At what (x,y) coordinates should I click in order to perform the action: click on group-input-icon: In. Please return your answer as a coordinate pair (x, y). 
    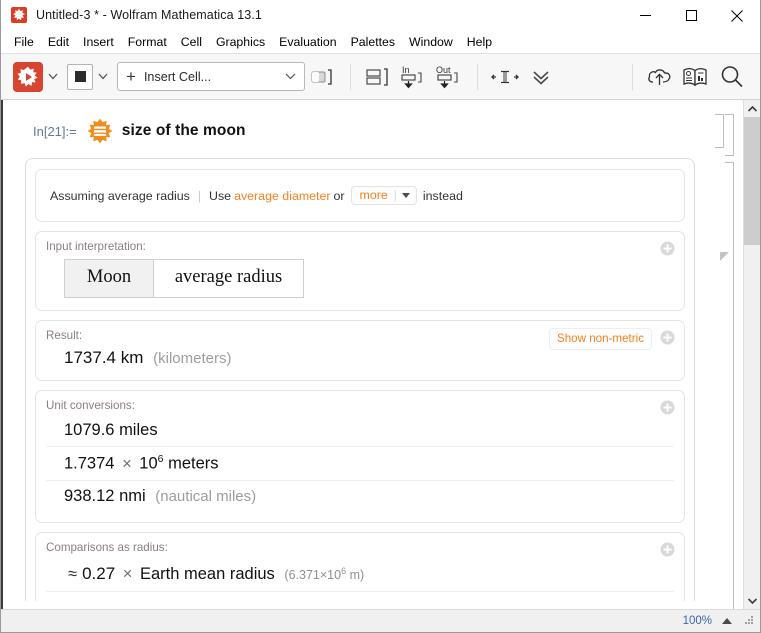
    Looking at the image, I should click on (414, 77).